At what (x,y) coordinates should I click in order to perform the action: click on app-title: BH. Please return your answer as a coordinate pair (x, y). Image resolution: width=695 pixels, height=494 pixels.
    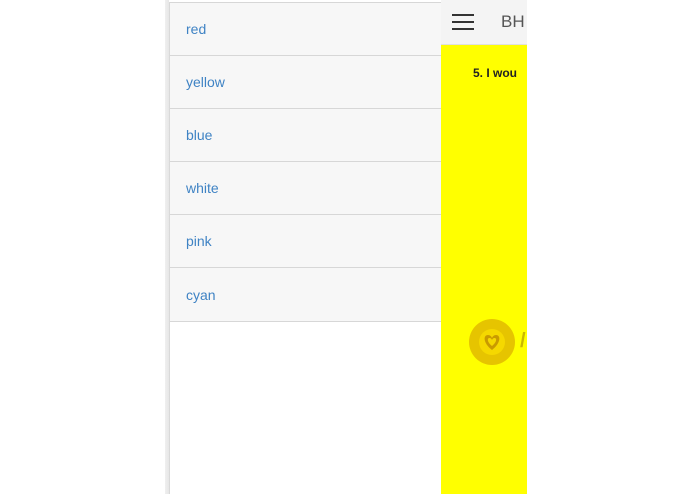
    Looking at the image, I should click on (513, 21).